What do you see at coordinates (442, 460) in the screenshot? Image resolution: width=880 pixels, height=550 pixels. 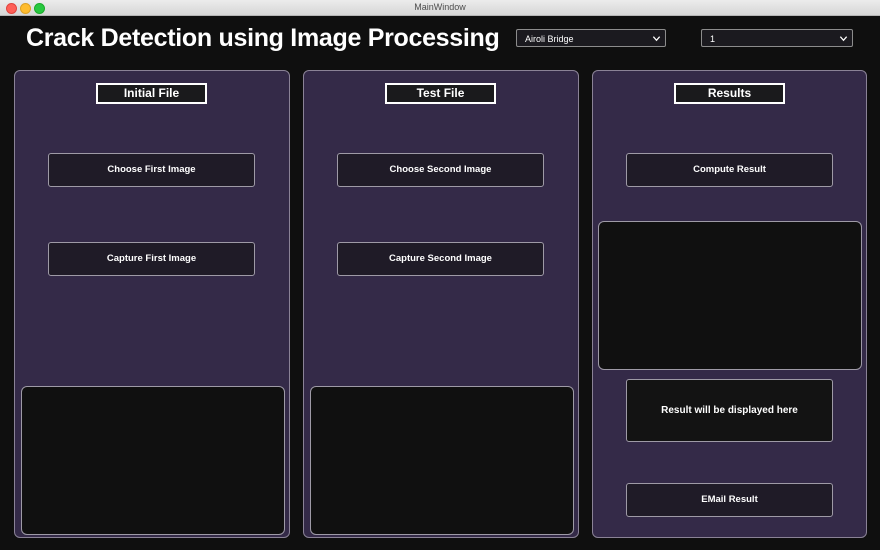 I see `second-image-preview` at bounding box center [442, 460].